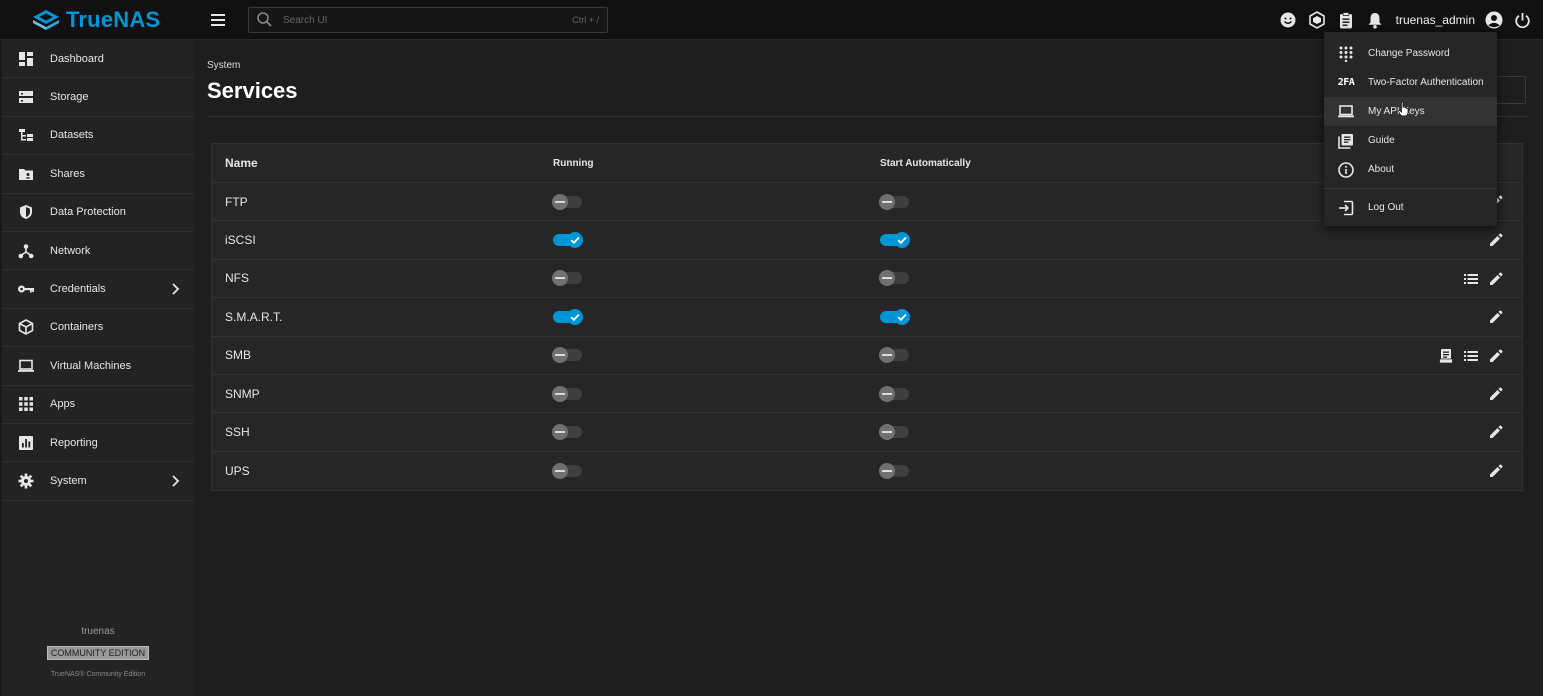 The width and height of the screenshot is (1543, 696). Describe the element at coordinates (1410, 207) in the screenshot. I see `menu-item-log-out: Log Out` at that location.